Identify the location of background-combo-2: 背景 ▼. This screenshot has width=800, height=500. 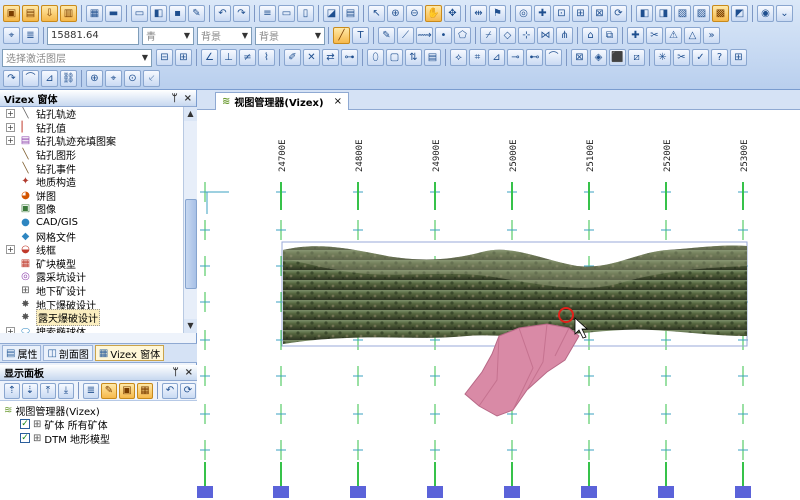
(290, 35).